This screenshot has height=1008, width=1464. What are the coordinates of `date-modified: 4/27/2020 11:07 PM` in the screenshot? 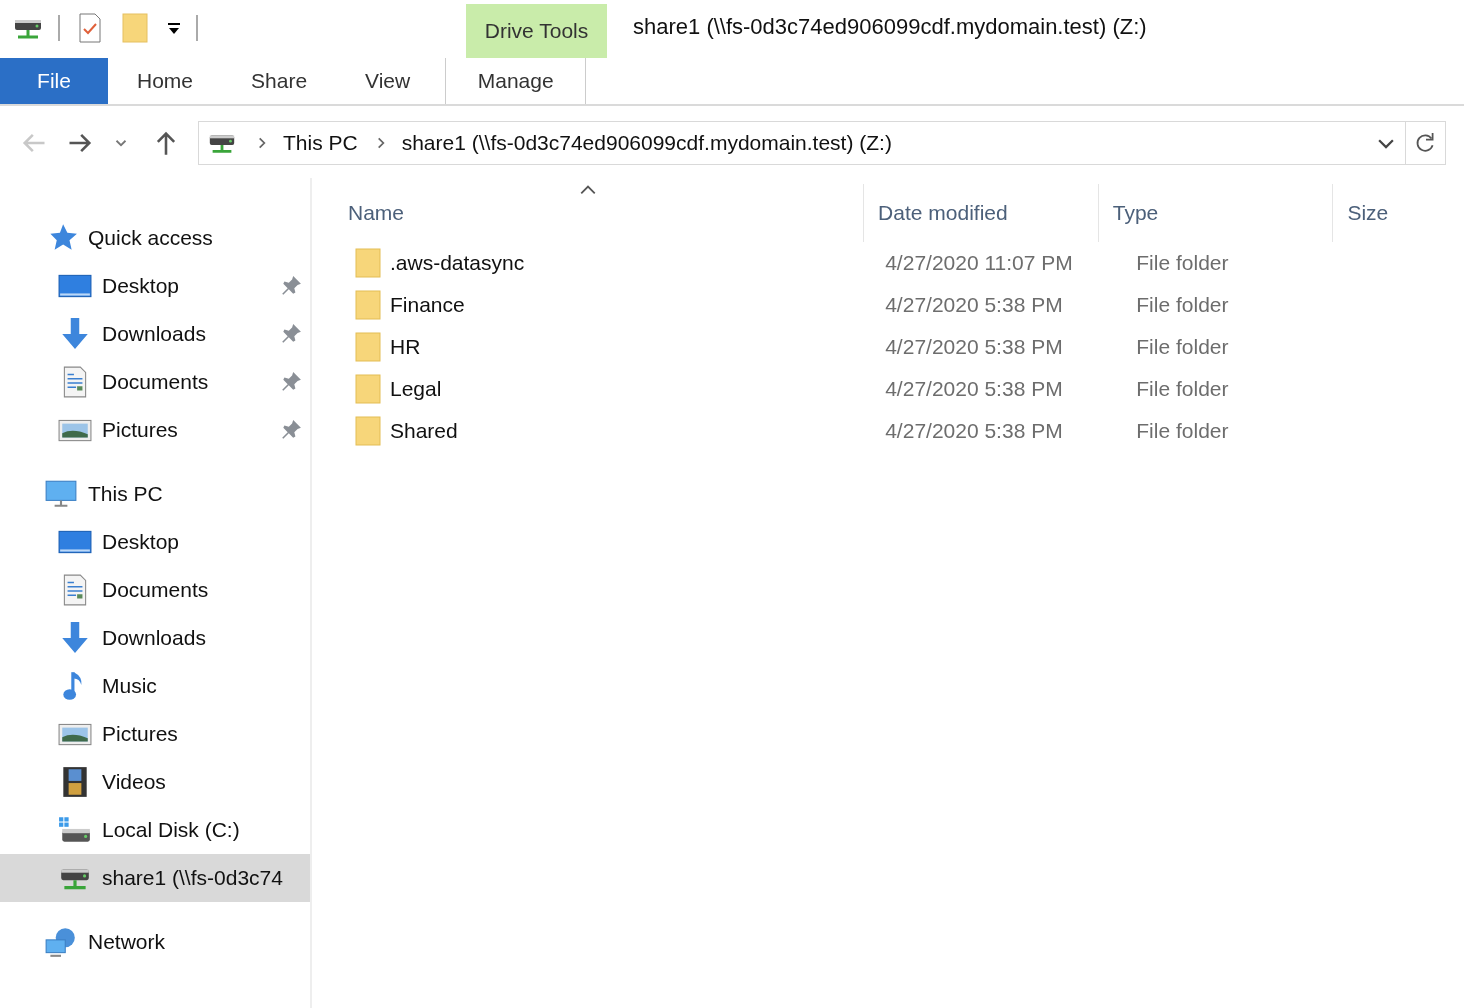 It's located at (979, 263).